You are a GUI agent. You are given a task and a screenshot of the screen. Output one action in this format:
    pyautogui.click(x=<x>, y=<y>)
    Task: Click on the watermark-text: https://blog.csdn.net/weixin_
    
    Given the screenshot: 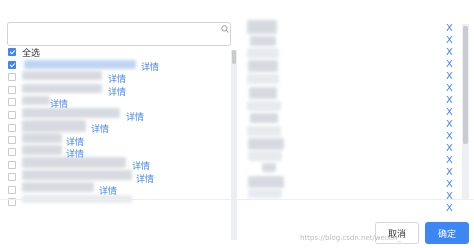 What is the action you would take?
    pyautogui.click(x=350, y=238)
    